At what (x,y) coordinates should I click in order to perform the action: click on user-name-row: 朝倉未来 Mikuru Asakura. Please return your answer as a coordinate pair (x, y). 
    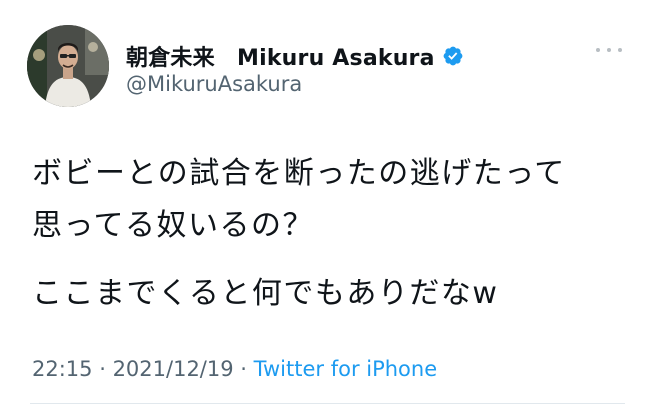
    Looking at the image, I should click on (295, 56).